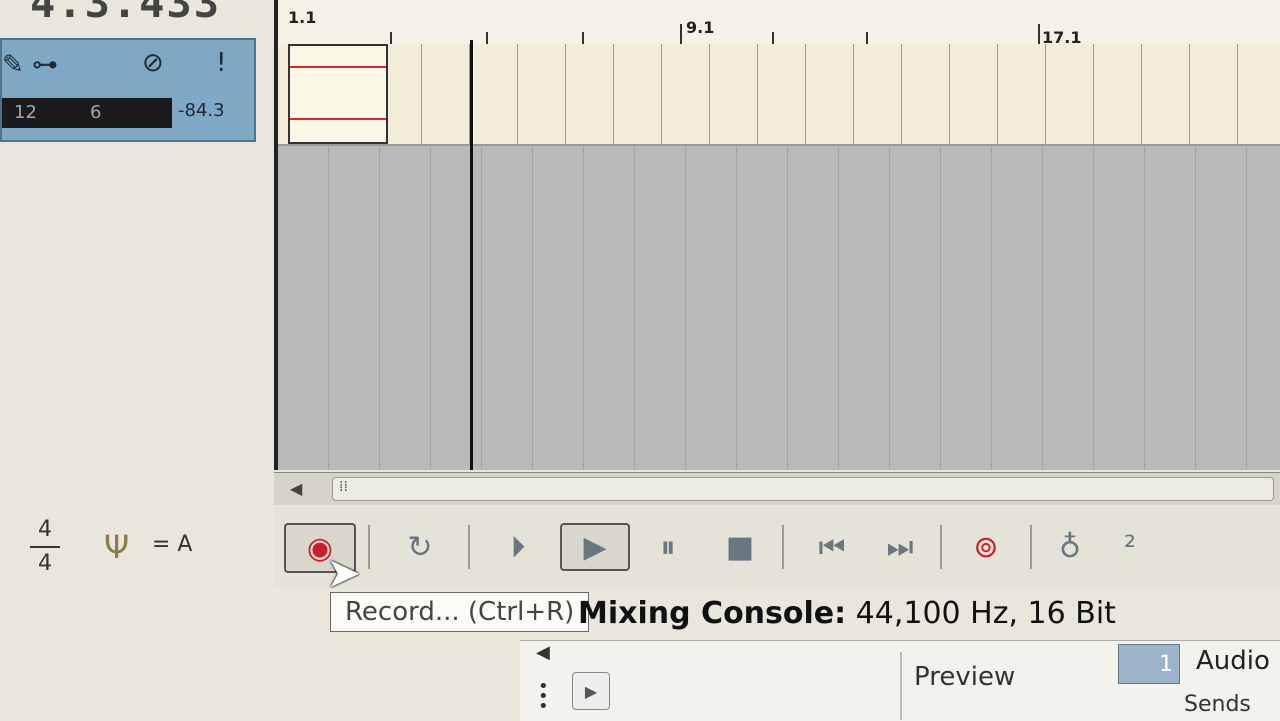  What do you see at coordinates (803, 489) in the screenshot?
I see `scroll-thumb: ⁞⁞` at bounding box center [803, 489].